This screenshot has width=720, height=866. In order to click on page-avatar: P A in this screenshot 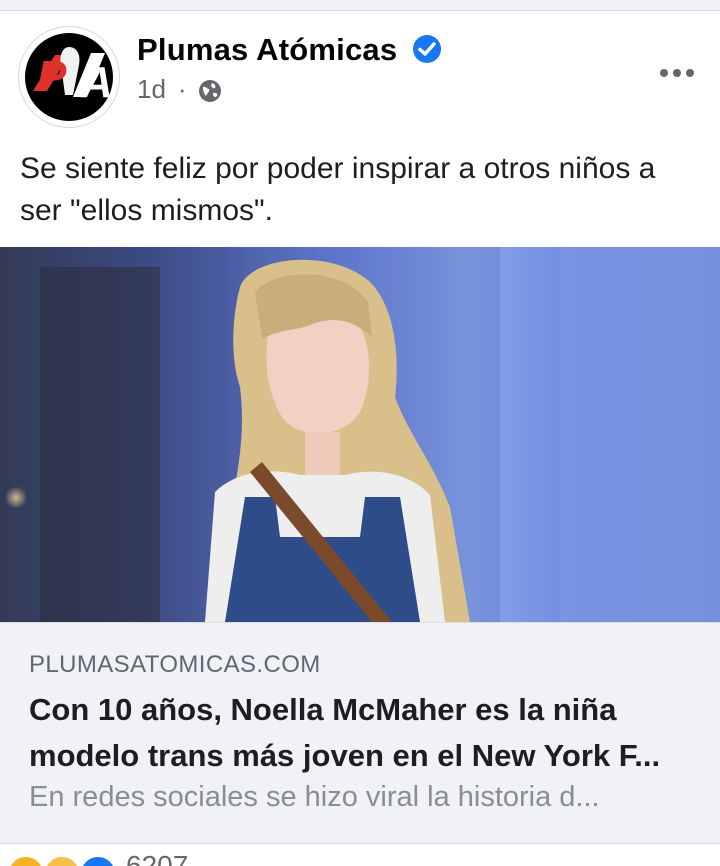, I will do `click(69, 77)`.